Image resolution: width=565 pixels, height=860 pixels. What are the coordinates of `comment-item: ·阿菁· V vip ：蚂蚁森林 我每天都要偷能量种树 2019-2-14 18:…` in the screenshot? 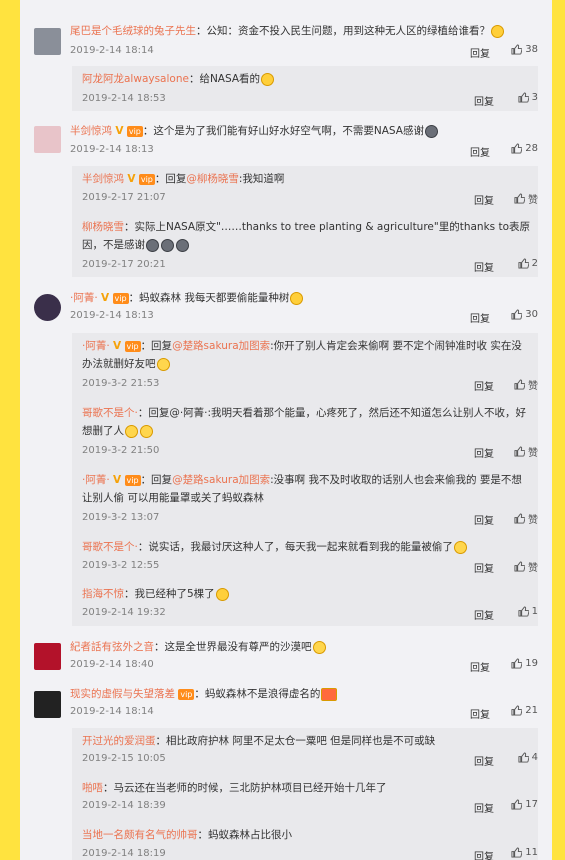 It's located at (286, 306).